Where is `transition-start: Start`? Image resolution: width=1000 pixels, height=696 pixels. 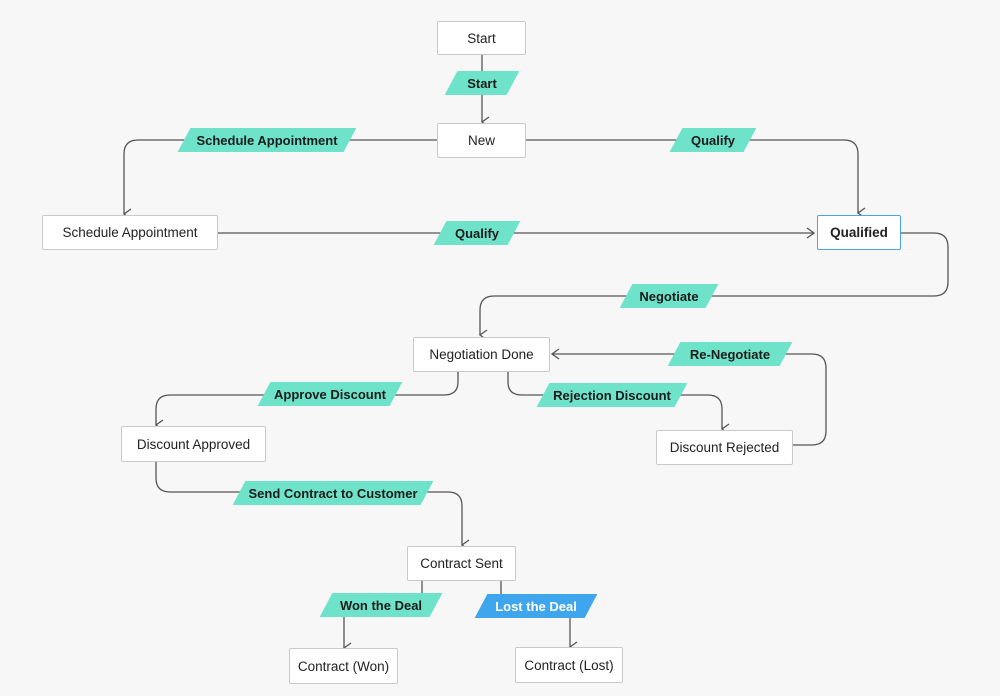 transition-start: Start is located at coordinates (482, 83).